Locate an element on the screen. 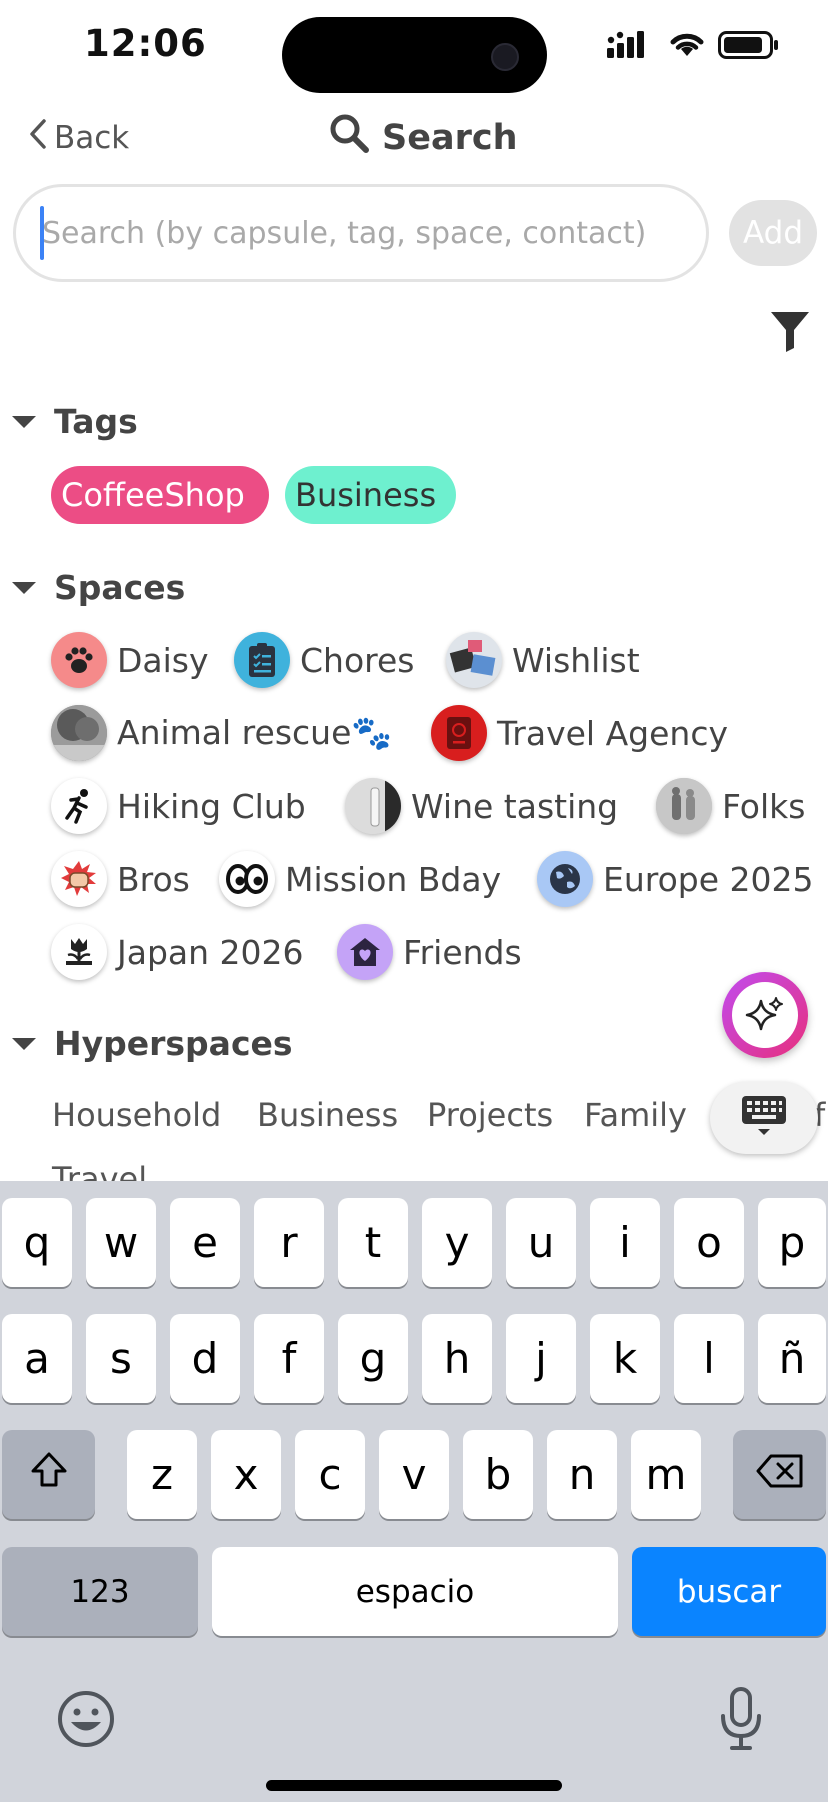 This screenshot has width=828, height=1802. space-label: Wine tasting is located at coordinates (515, 806).